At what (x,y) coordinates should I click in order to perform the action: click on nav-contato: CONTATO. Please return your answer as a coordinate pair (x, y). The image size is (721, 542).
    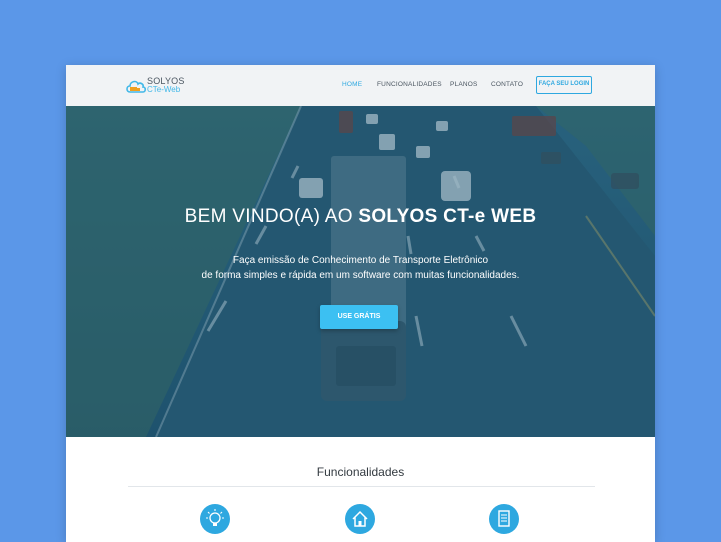
    Looking at the image, I should click on (507, 84).